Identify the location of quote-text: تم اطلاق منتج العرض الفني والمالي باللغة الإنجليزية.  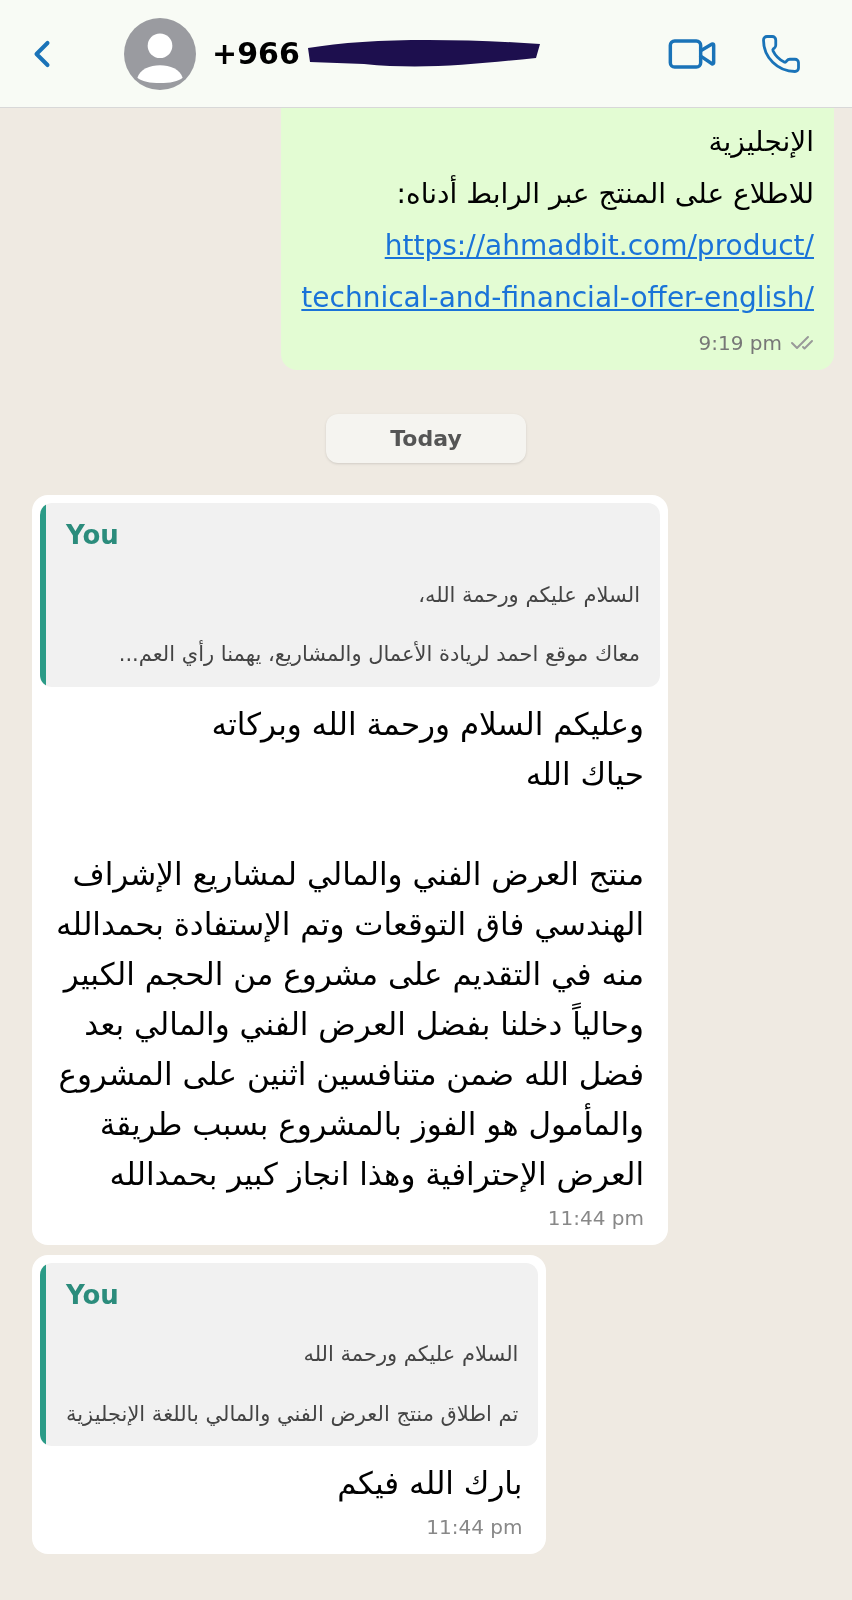
(292, 1414).